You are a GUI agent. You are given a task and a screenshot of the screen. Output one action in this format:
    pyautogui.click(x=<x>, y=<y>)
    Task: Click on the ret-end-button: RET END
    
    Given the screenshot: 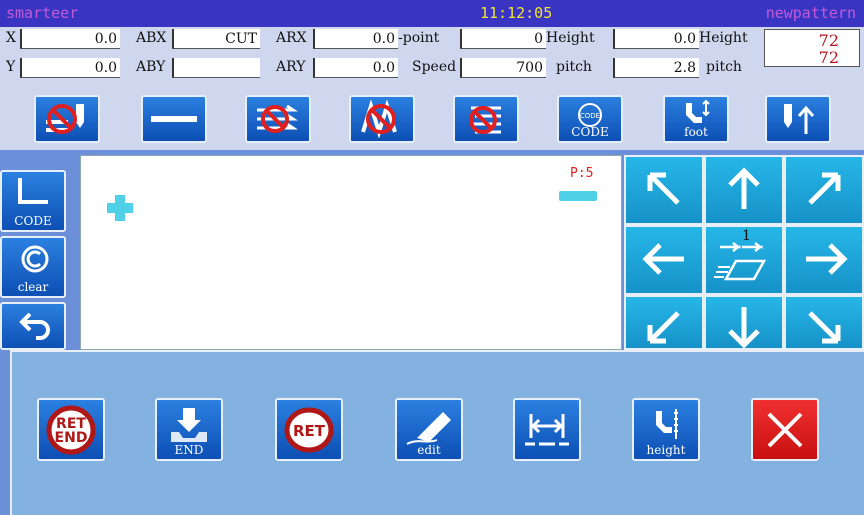 What is the action you would take?
    pyautogui.click(x=71, y=429)
    